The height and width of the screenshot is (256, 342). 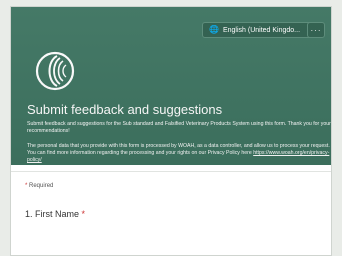 I want to click on language-selector: 🌐 English (United Kingdo... ⌄, so click(x=262, y=30).